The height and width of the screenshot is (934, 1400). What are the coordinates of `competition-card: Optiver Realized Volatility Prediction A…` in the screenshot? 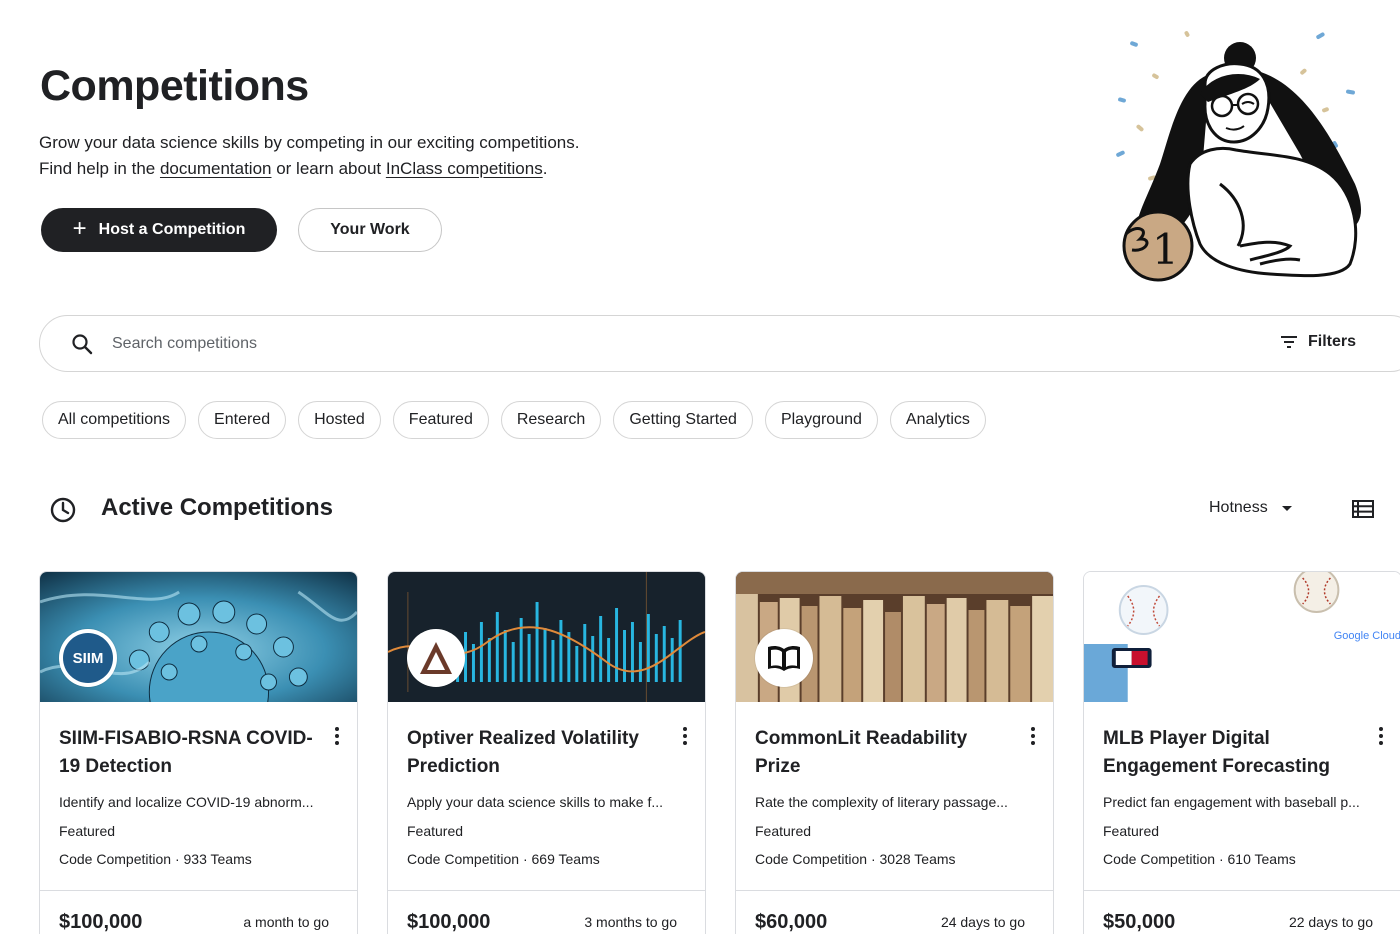 It's located at (546, 752).